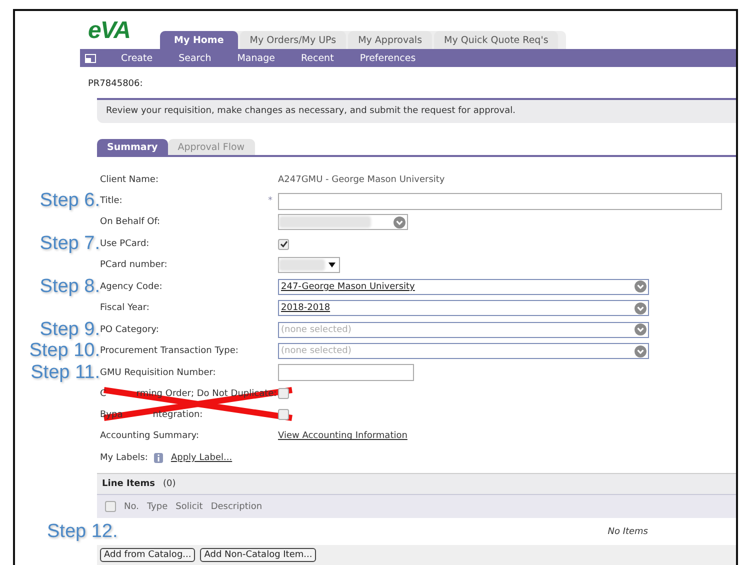 Image resolution: width=744 pixels, height=565 pixels. Describe the element at coordinates (130, 222) in the screenshot. I see `field-label: On Behalf Of:` at that location.